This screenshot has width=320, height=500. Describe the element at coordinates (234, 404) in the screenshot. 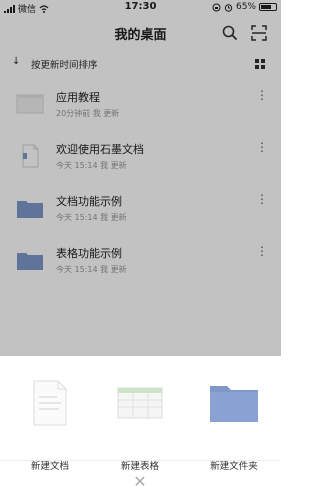

I see `new-folder-icon` at that location.